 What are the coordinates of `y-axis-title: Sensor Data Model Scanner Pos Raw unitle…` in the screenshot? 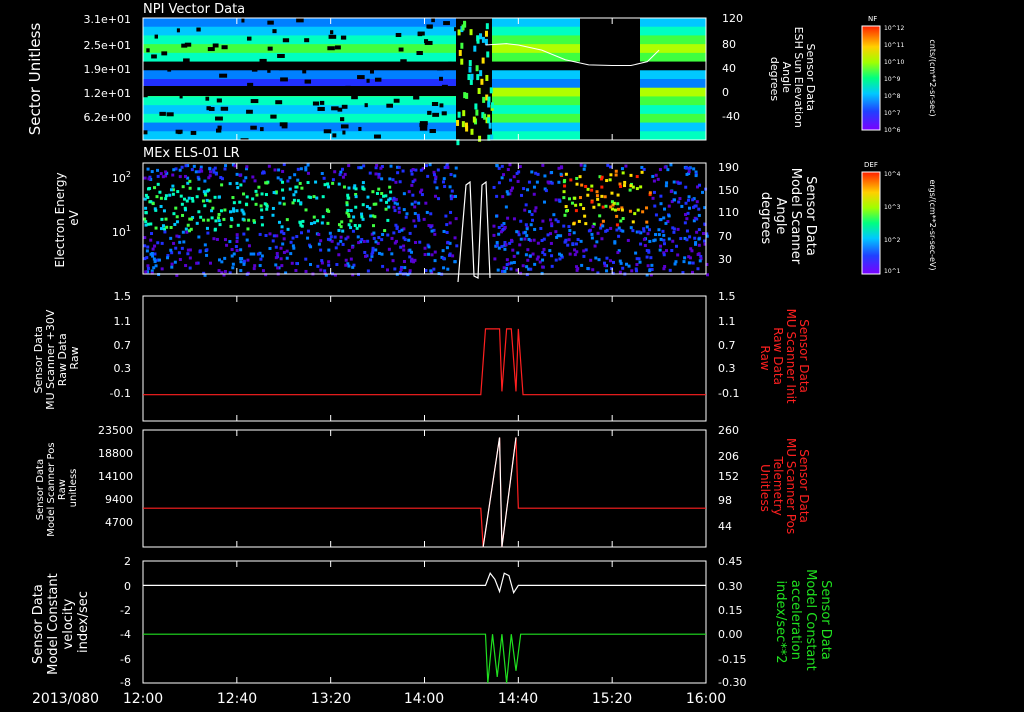 It's located at (57, 487).